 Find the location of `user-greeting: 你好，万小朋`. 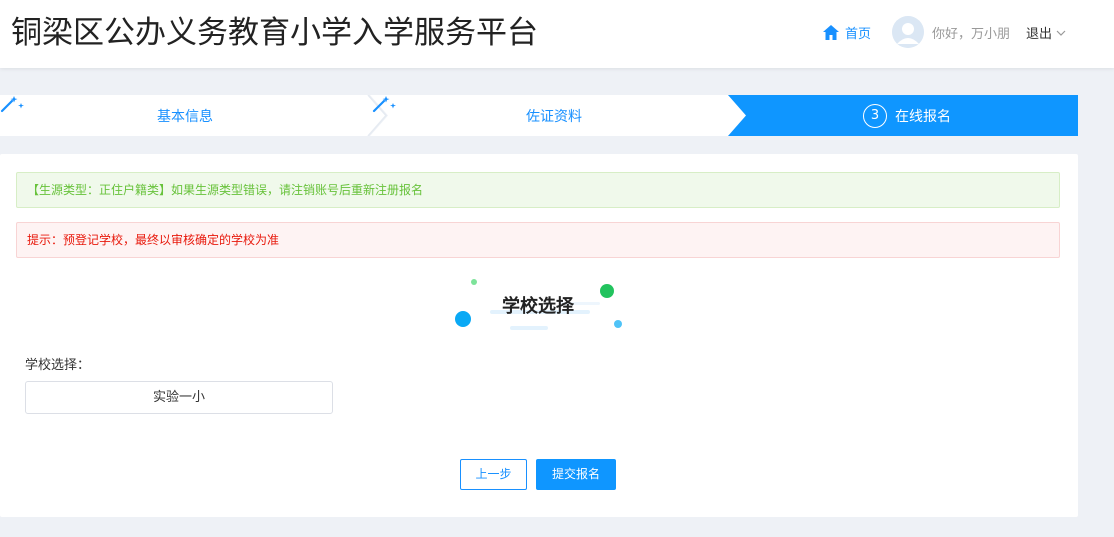

user-greeting: 你好，万小朋 is located at coordinates (971, 34).